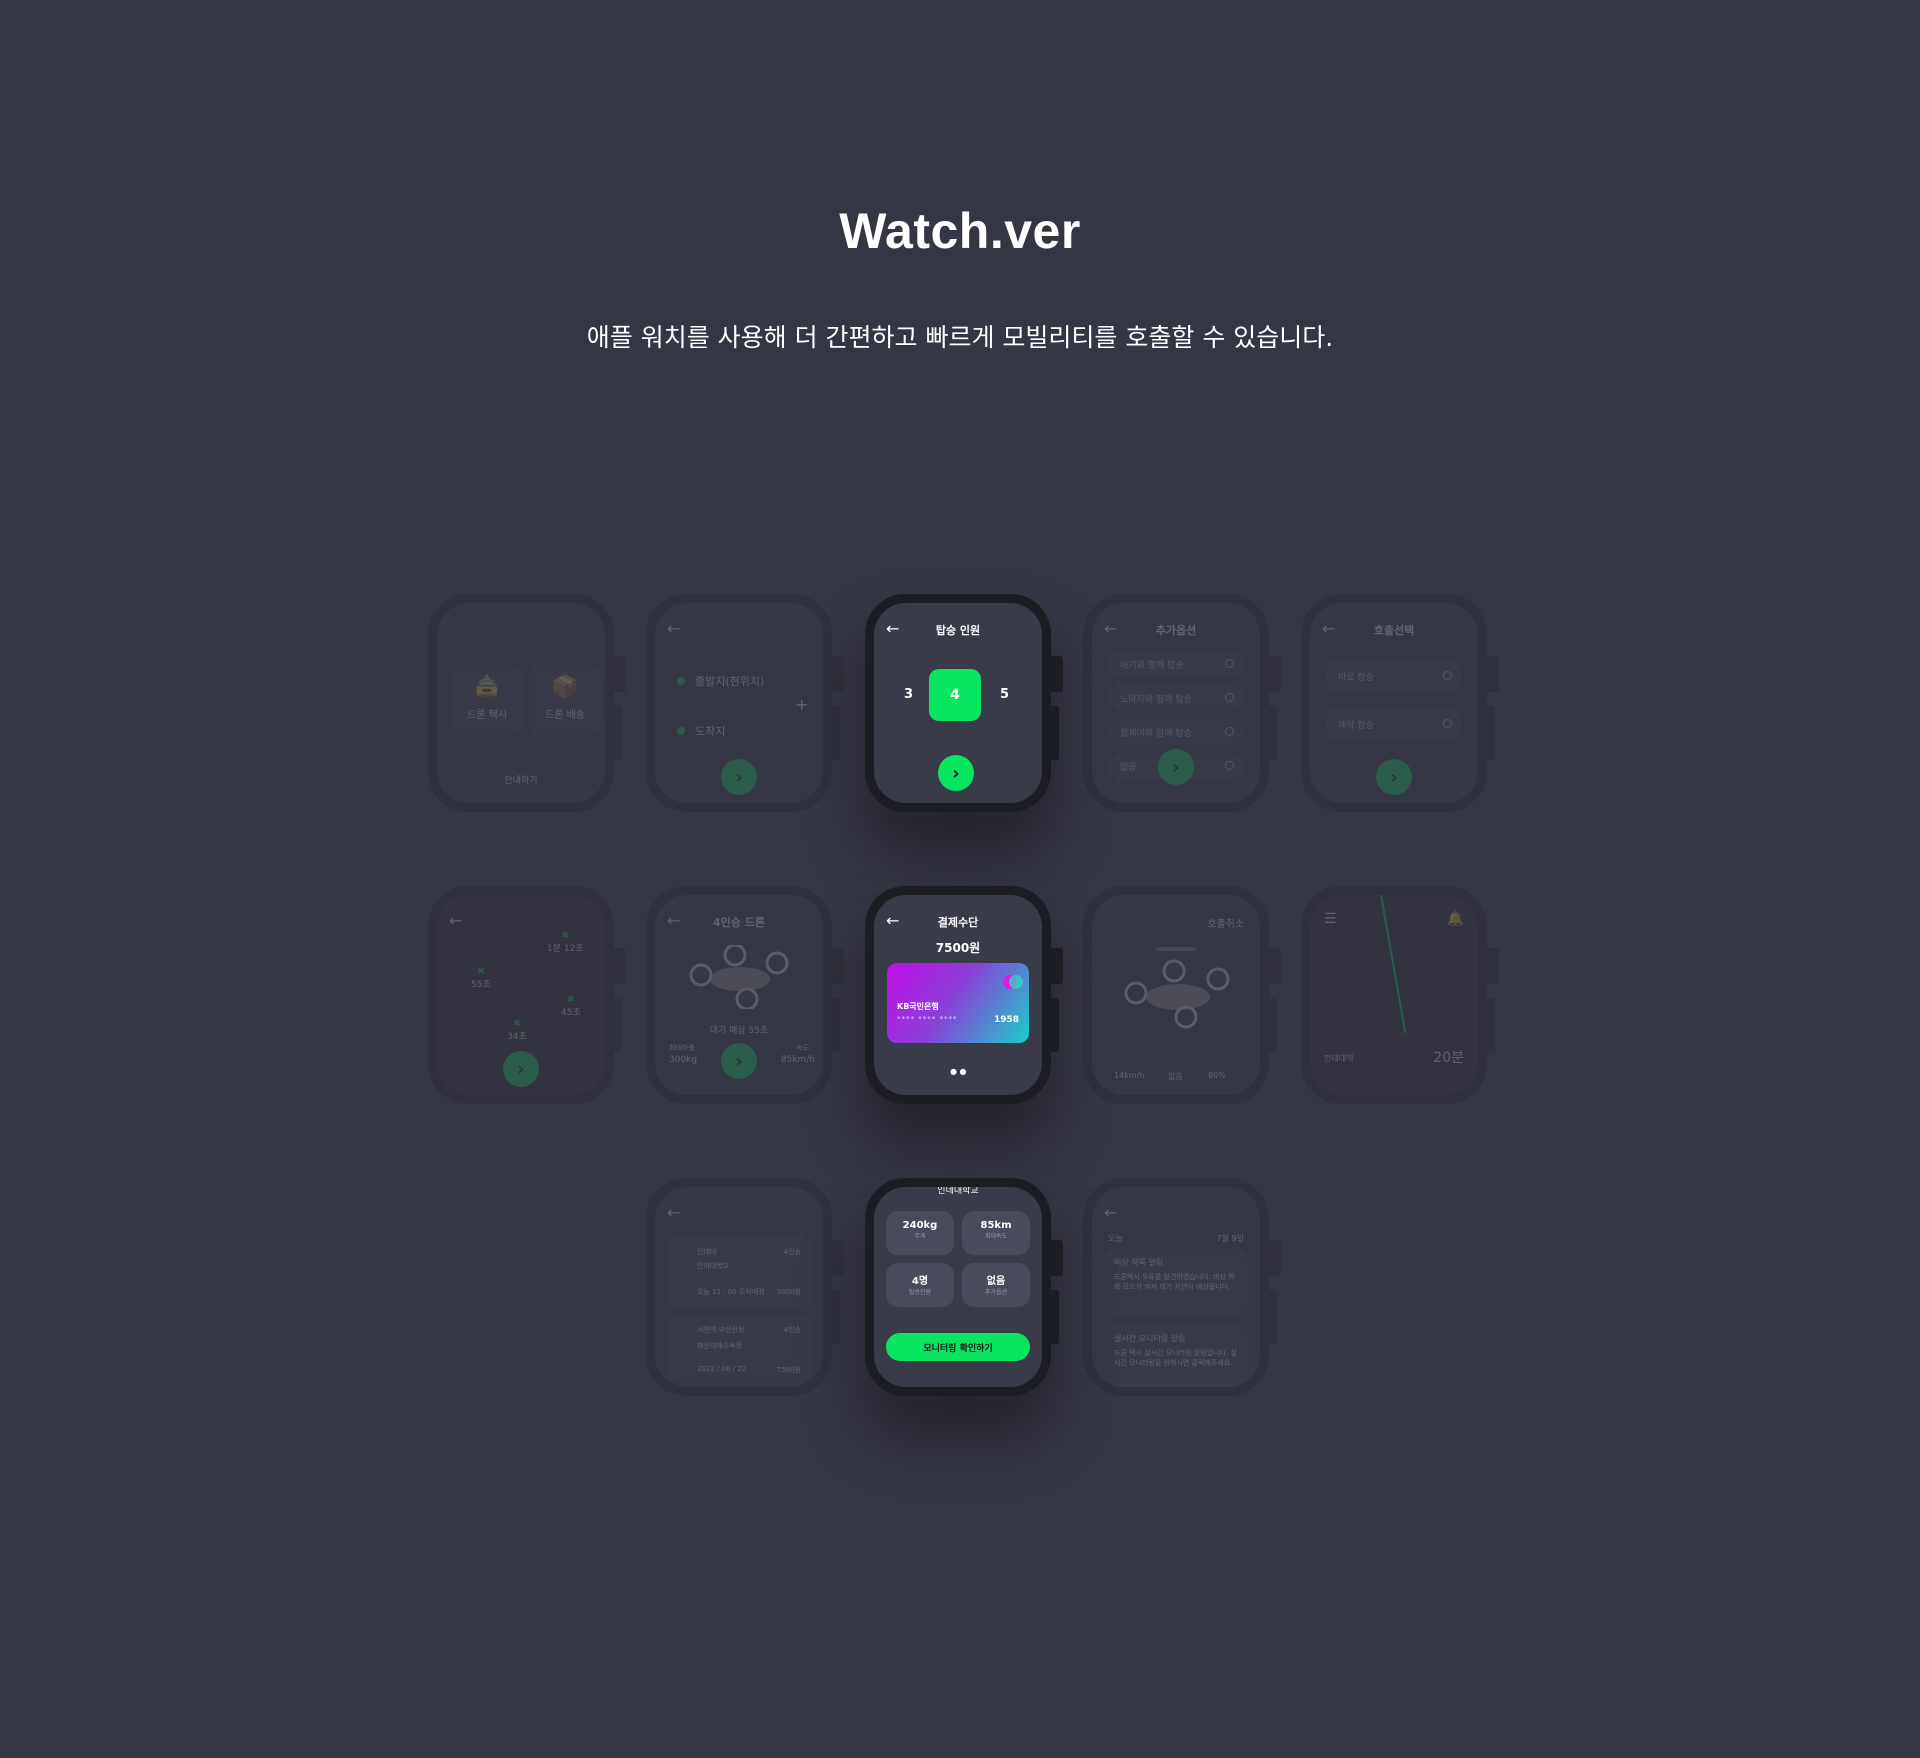 This screenshot has width=1920, height=1758. Describe the element at coordinates (729, 681) in the screenshot. I see `origin-field: 출발지(현위치)` at that location.